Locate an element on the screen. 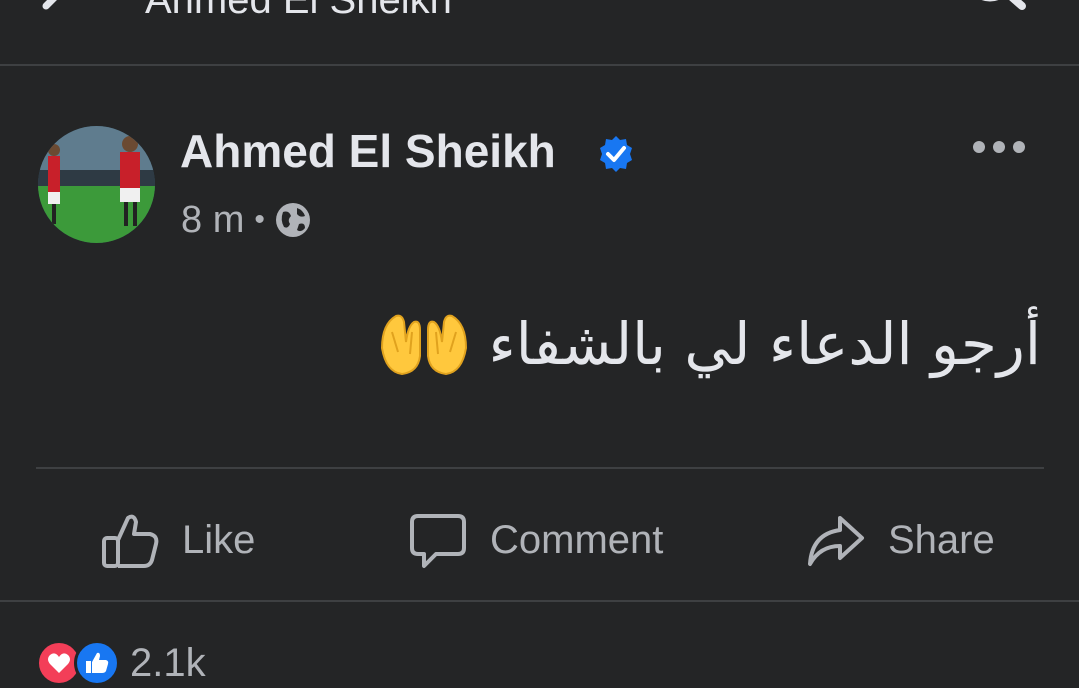  folded-hands-emoji-icon is located at coordinates (424, 345).